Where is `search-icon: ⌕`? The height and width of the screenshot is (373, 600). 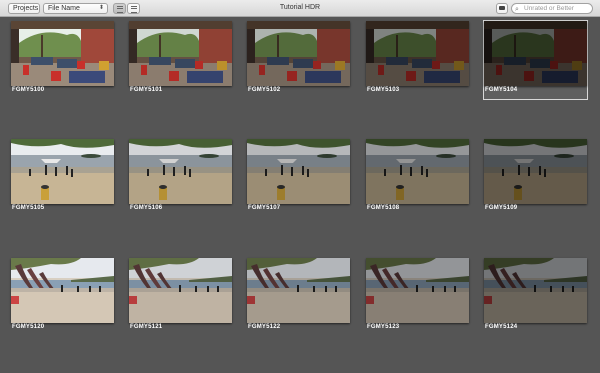
search-icon: ⌕ is located at coordinates (517, 9).